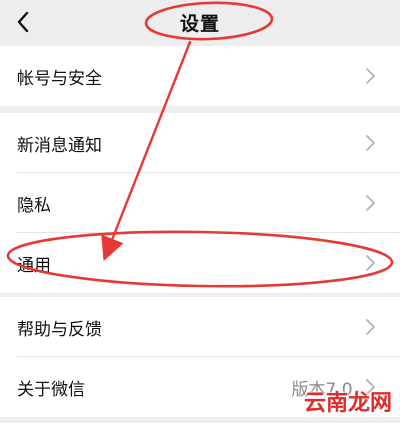  Describe the element at coordinates (59, 329) in the screenshot. I see `settings-item-label: 帮助与反馈` at that location.